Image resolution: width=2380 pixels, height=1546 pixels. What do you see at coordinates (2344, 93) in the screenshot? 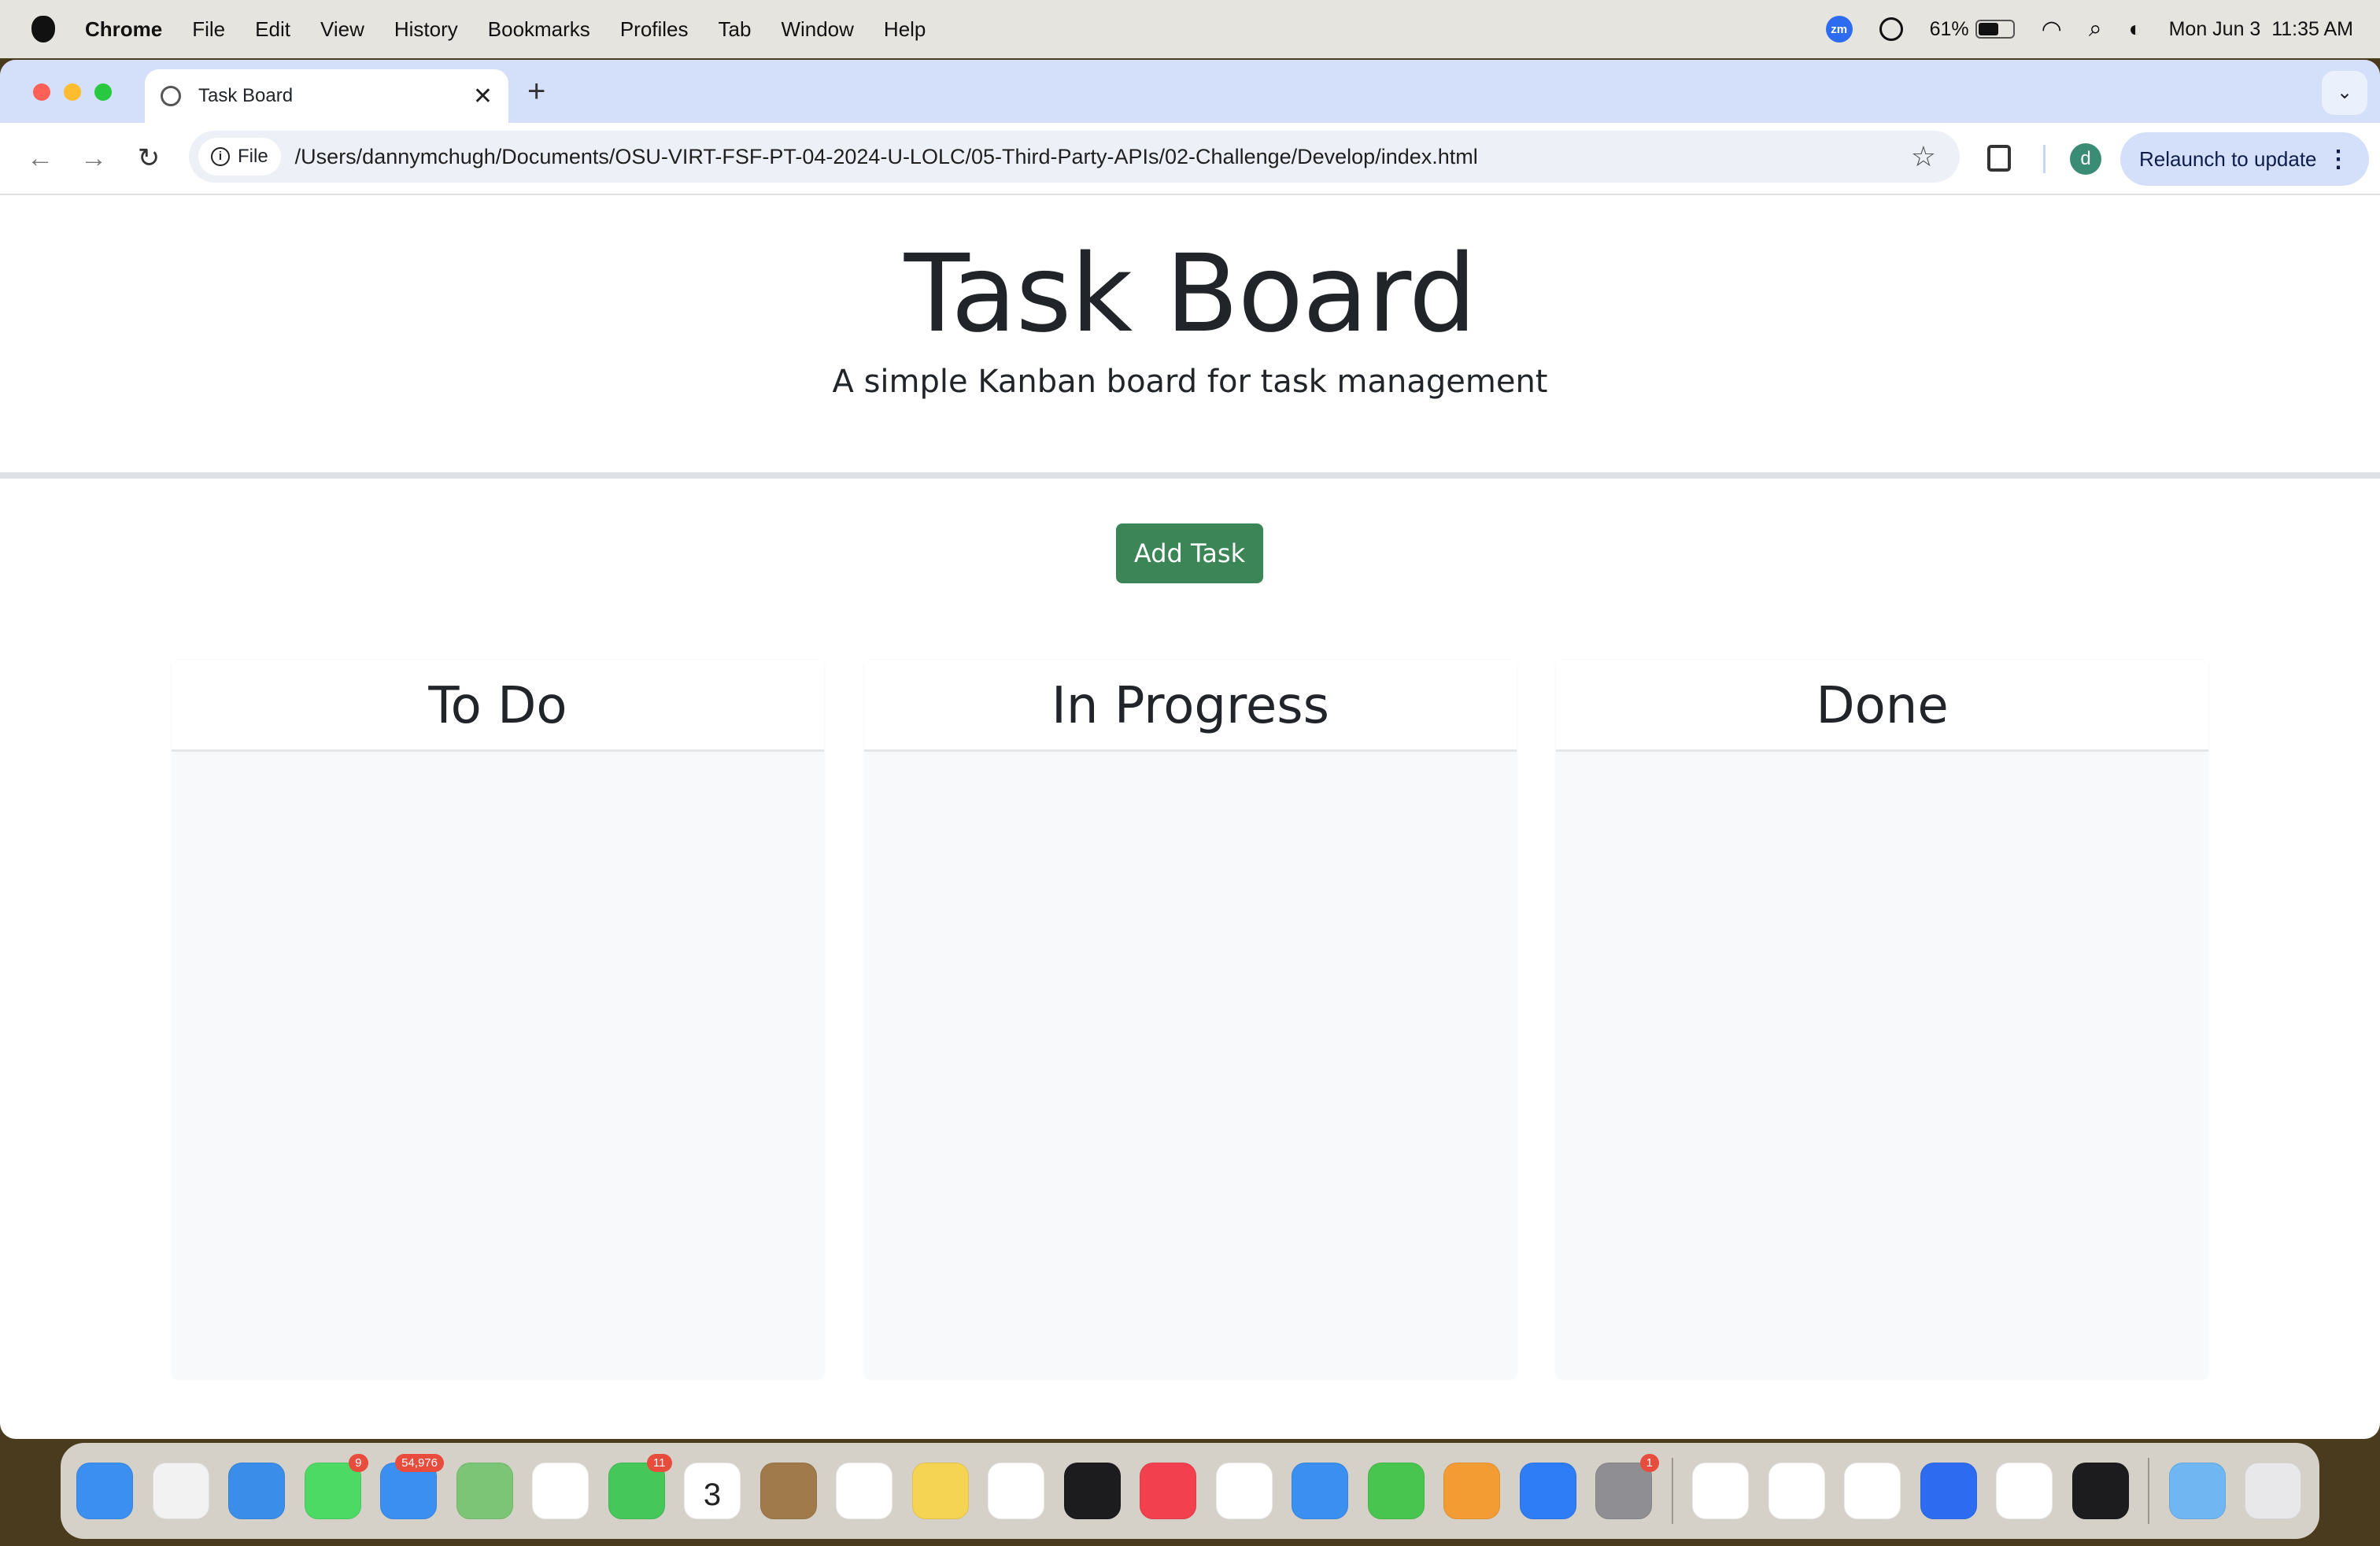
I see `tab-search-chevron-icon: ⌄` at bounding box center [2344, 93].